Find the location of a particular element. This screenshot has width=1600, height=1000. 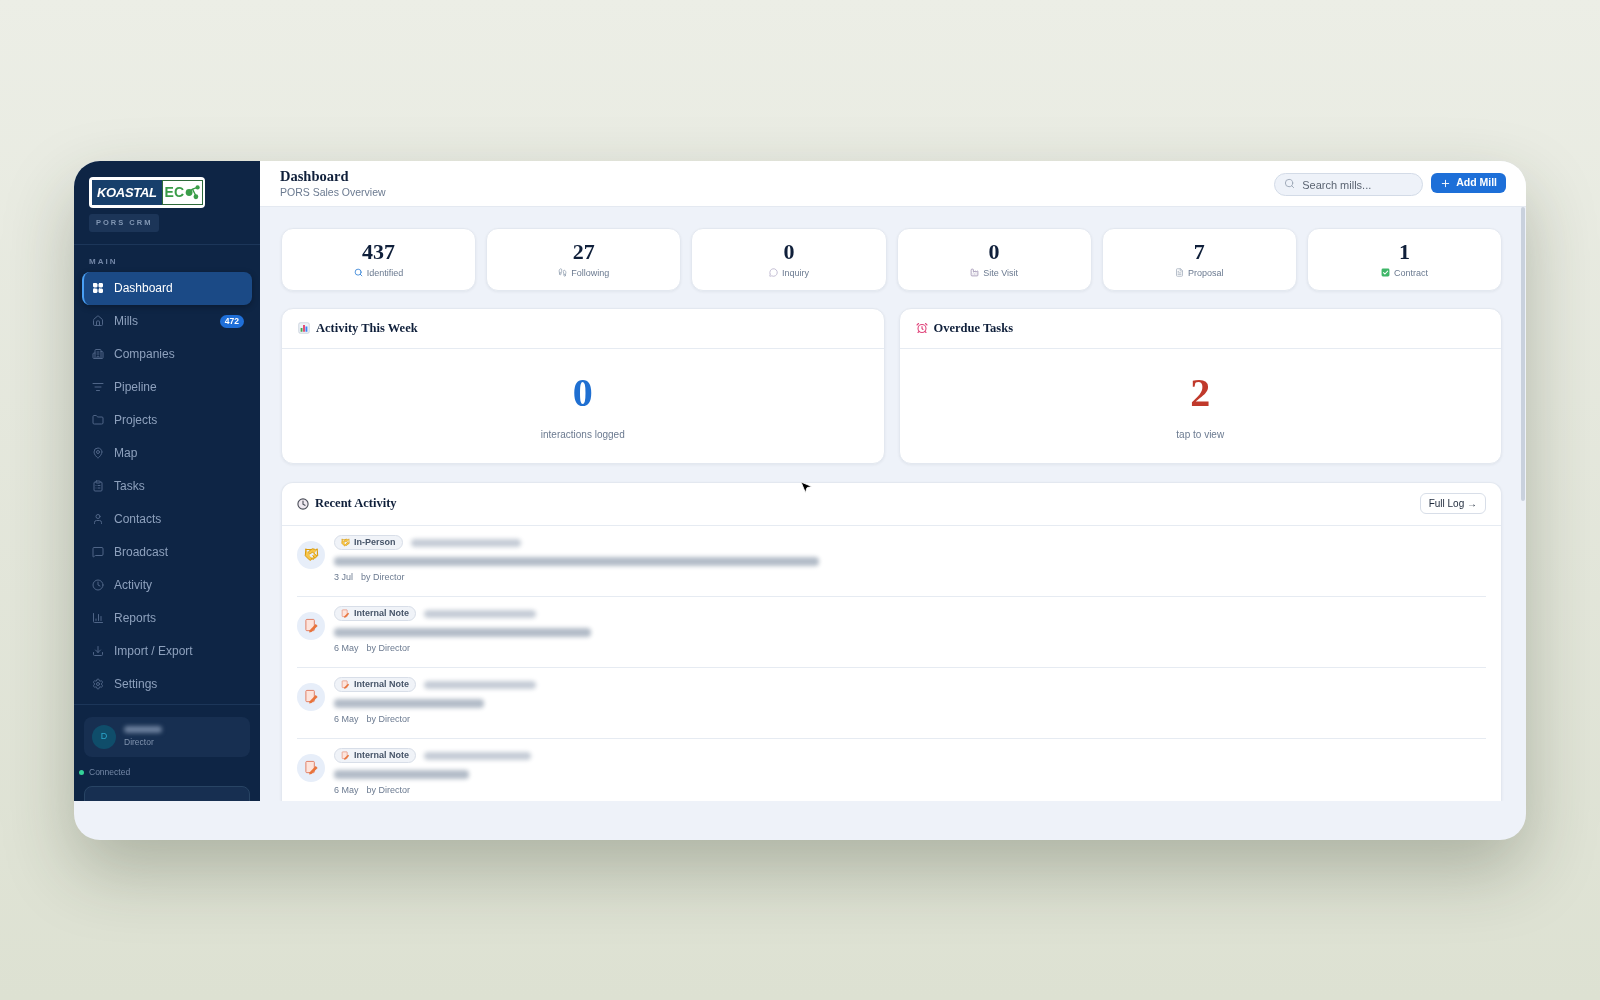

sidebar-item: Reports is located at coordinates (167, 618).